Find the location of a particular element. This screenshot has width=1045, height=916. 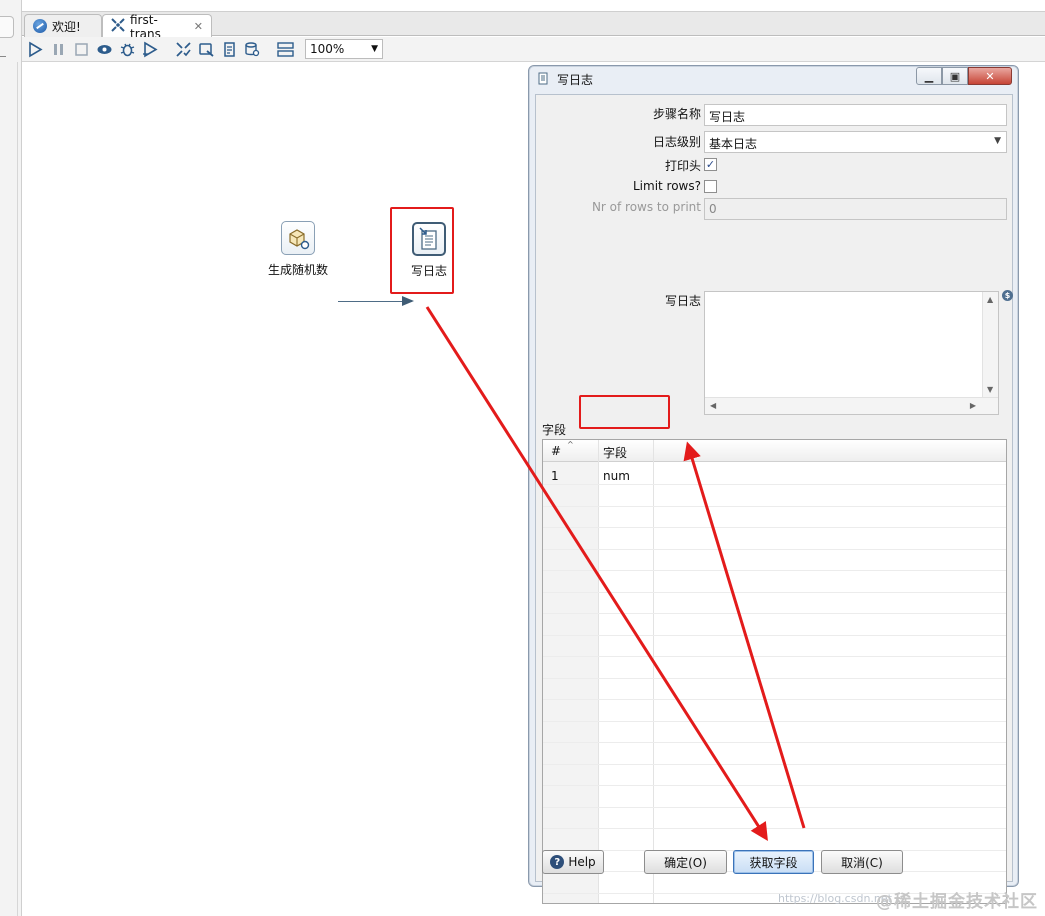

pause-button is located at coordinates (58, 49).